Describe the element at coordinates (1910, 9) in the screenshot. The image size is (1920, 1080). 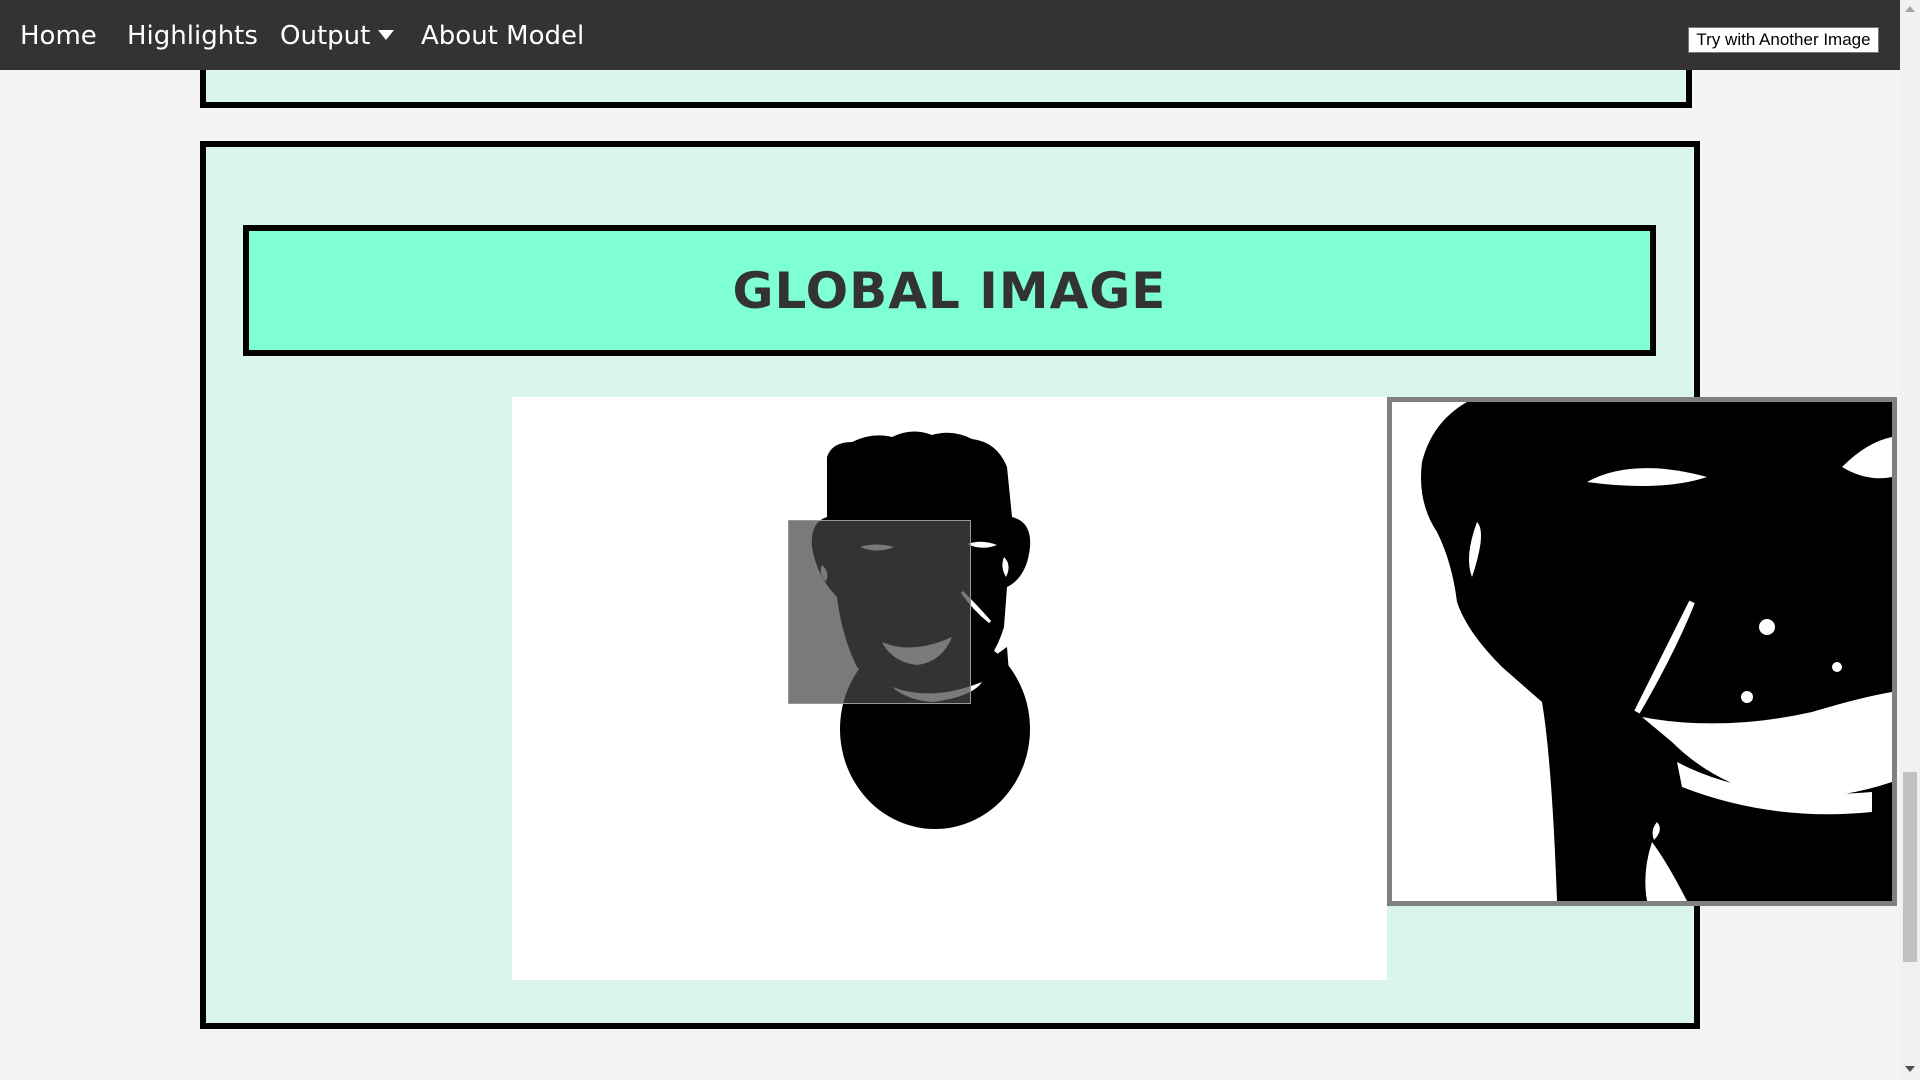
I see `scroll-up-arrow-icon` at that location.